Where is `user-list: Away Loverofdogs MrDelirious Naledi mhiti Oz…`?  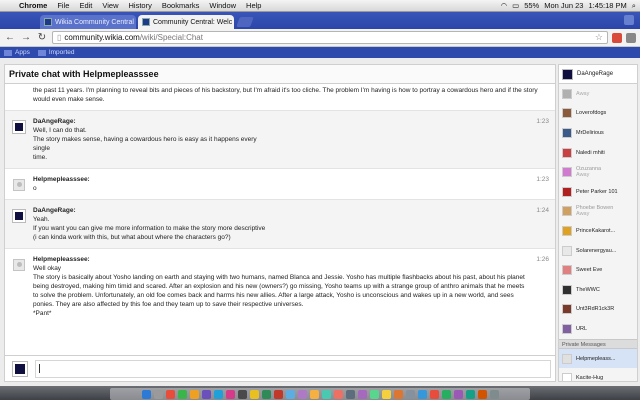 user-list: Away Loverofdogs MrDelirious Naledi mhiti Oz… is located at coordinates (598, 211).